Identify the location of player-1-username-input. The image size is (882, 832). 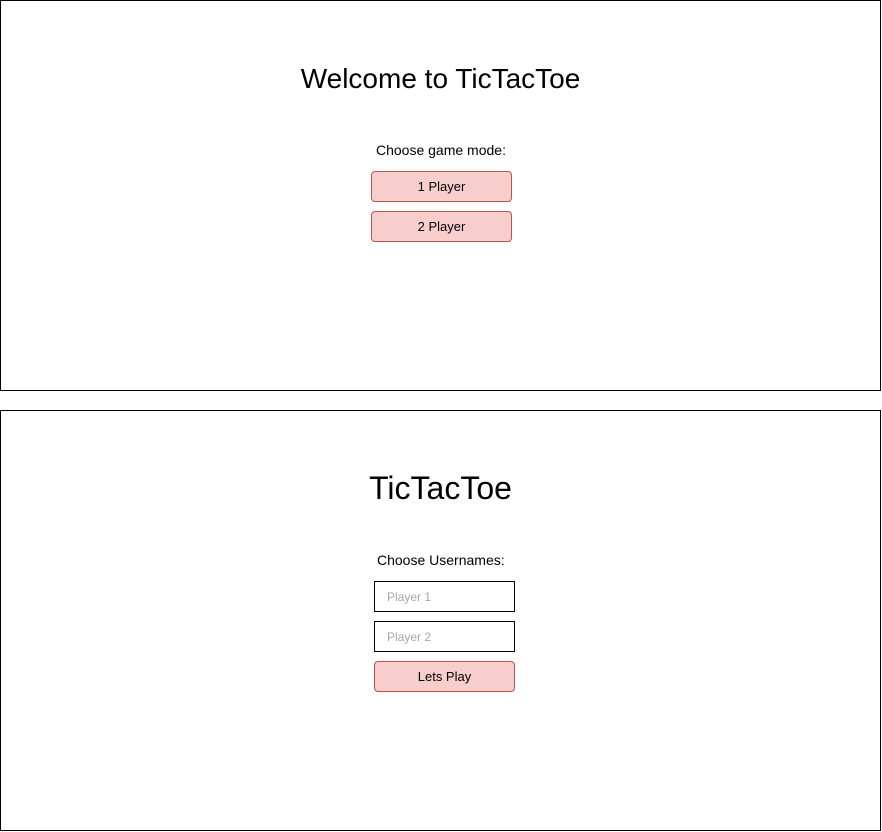
(444, 596).